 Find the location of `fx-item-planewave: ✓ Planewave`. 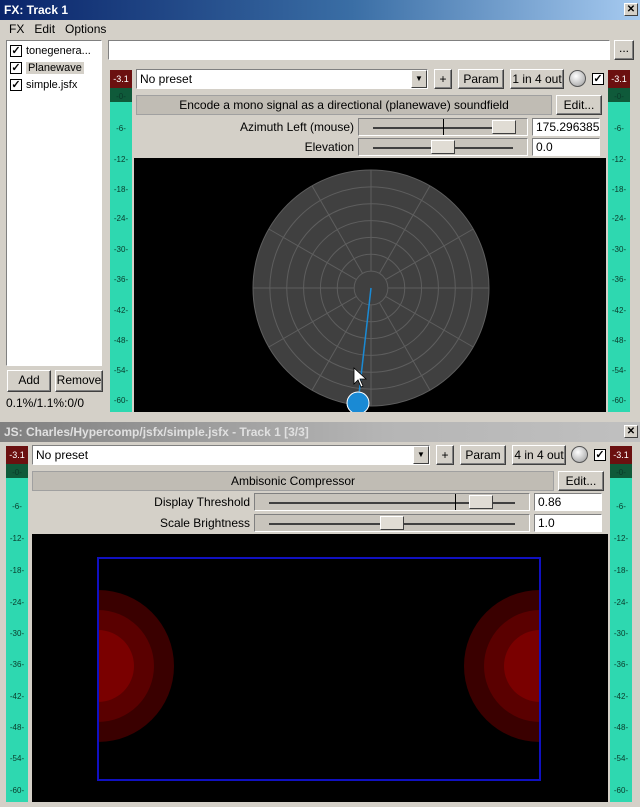

fx-item-planewave: ✓ Planewave is located at coordinates (47, 68).